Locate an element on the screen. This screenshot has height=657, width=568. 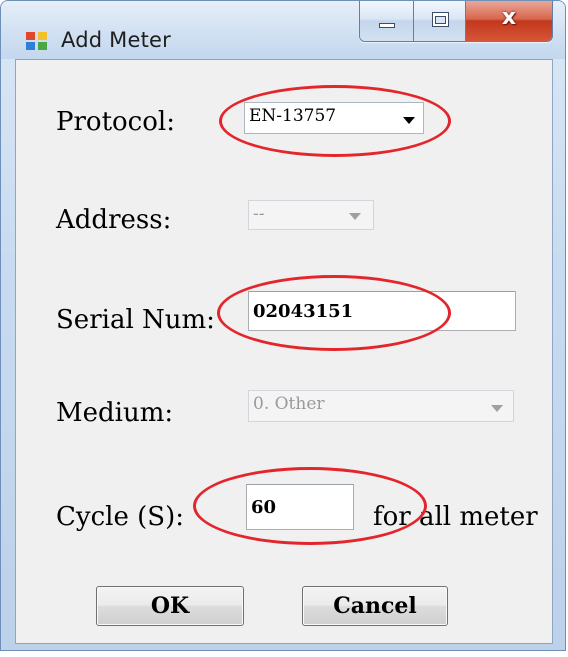
window-title: Add Meter is located at coordinates (116, 40).